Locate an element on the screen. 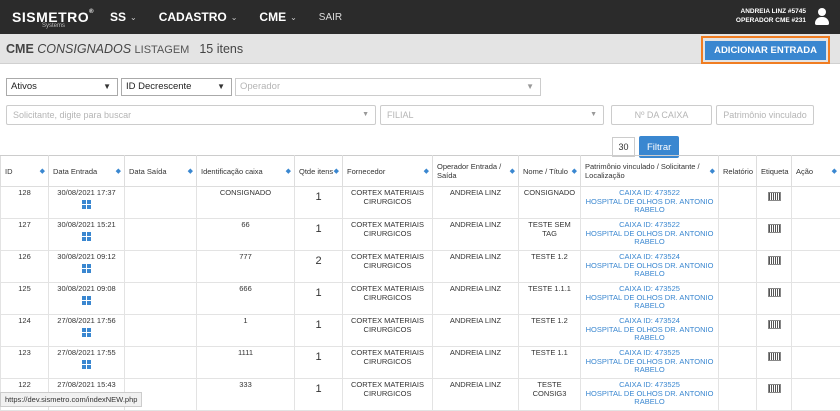 This screenshot has width=840, height=411. cell-box-id: 666 is located at coordinates (246, 299).